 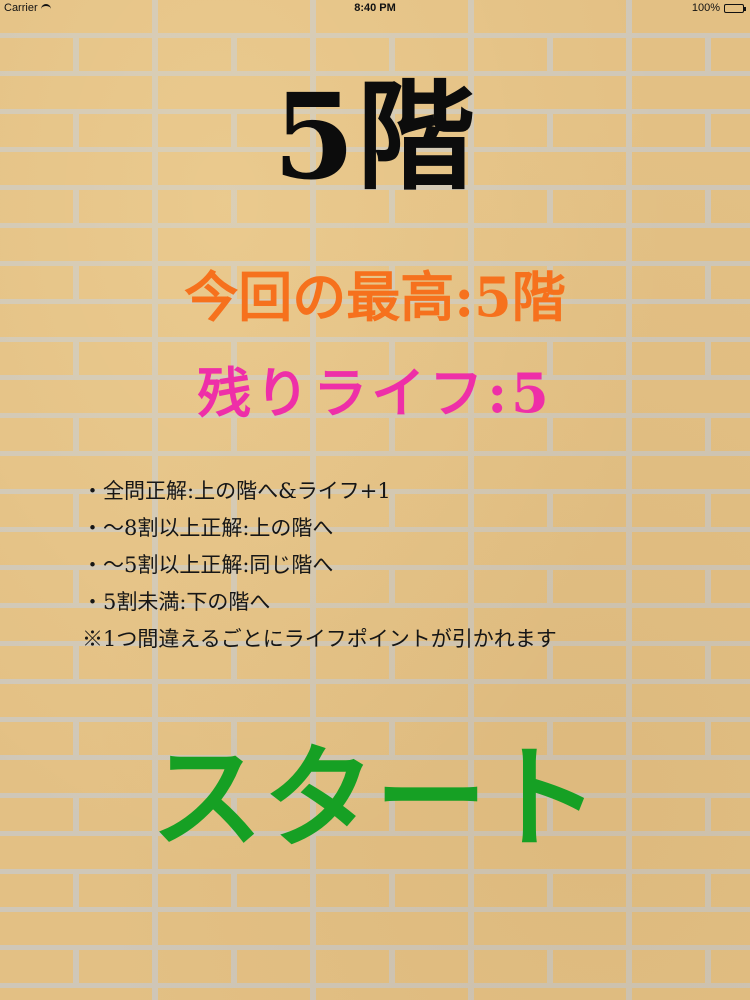 What do you see at coordinates (705, 8) in the screenshot?
I see `battery-percent: 100%` at bounding box center [705, 8].